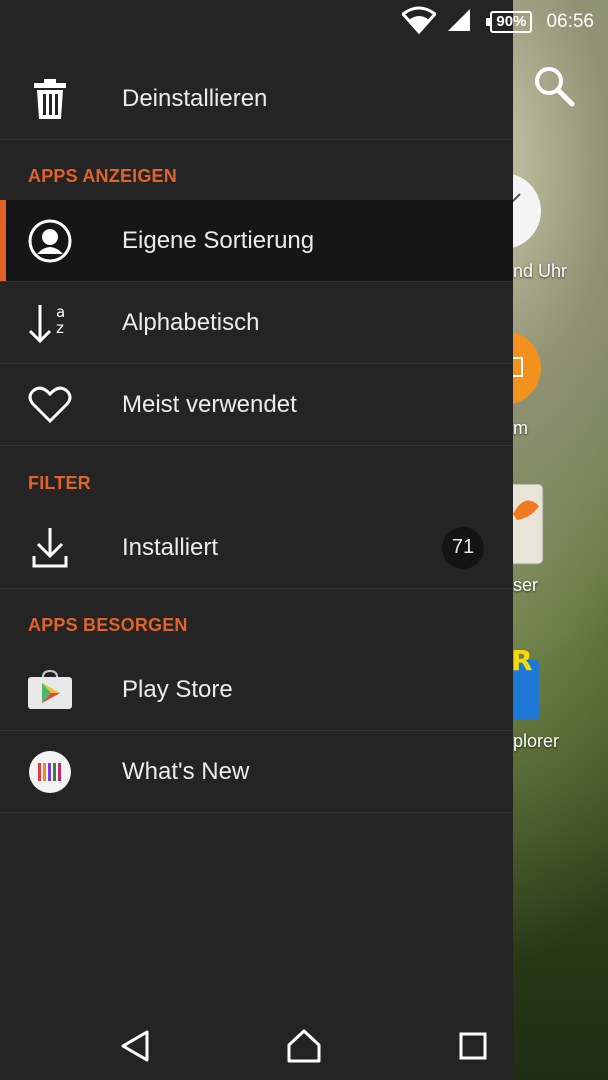 The image size is (608, 1080). What do you see at coordinates (459, 22) in the screenshot?
I see `signal-icon` at bounding box center [459, 22].